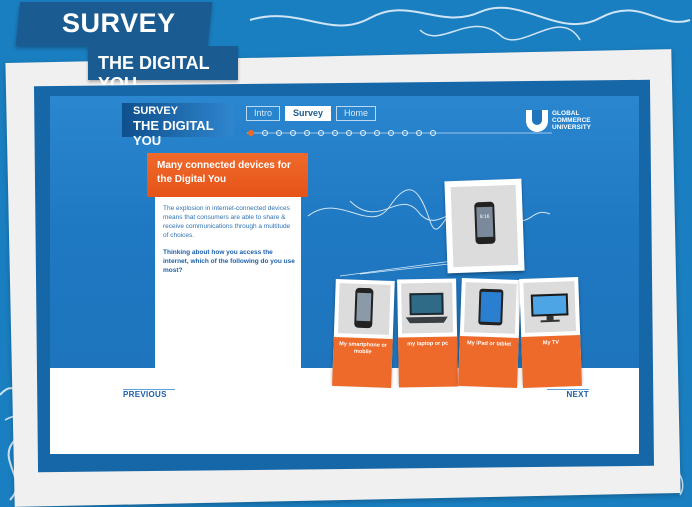 The image size is (692, 507). Describe the element at coordinates (491, 307) in the screenshot. I see `tablet-icon` at that location.